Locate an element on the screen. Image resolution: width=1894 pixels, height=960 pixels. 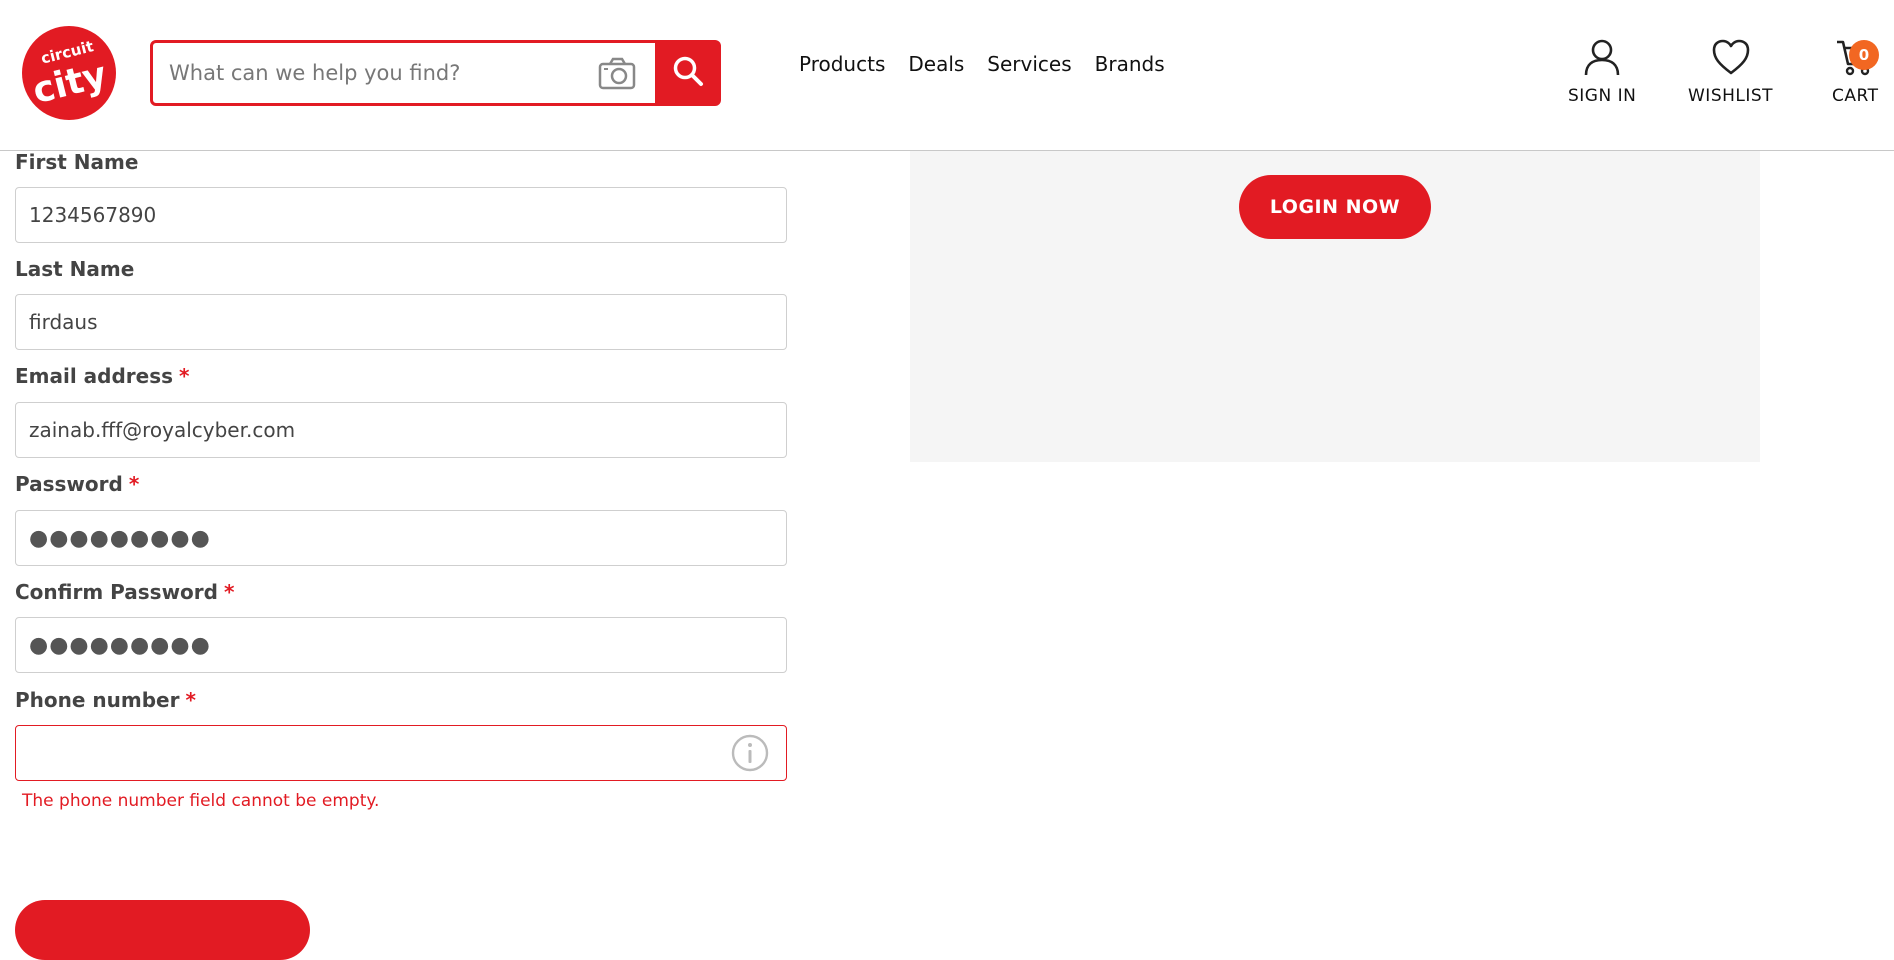
phone-error-message: The phone number field cannot be empty. is located at coordinates (201, 801).